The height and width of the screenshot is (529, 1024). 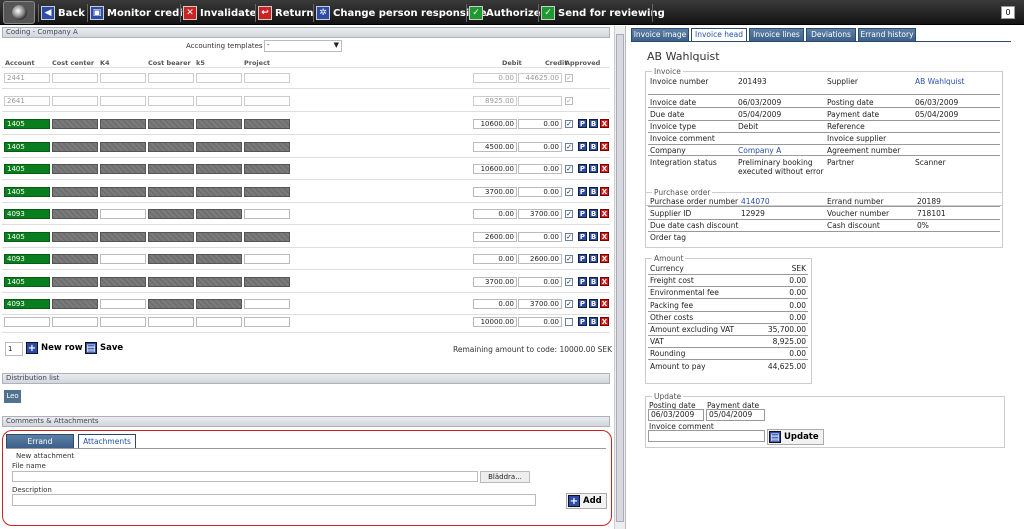 I want to click on tab-invoice-image: Invoice image, so click(x=660, y=35).